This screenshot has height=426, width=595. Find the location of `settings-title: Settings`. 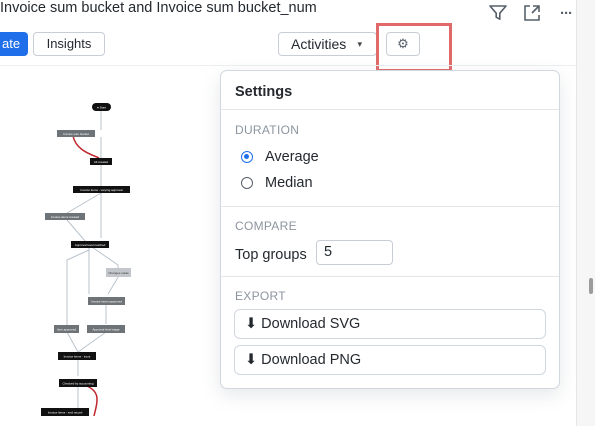

settings-title: Settings is located at coordinates (264, 92).